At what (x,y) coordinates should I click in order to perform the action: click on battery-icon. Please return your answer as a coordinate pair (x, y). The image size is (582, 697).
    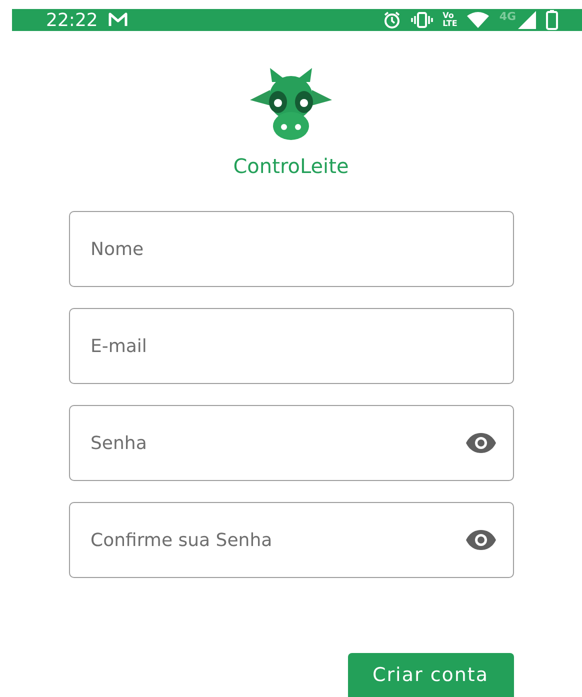
    Looking at the image, I should click on (552, 20).